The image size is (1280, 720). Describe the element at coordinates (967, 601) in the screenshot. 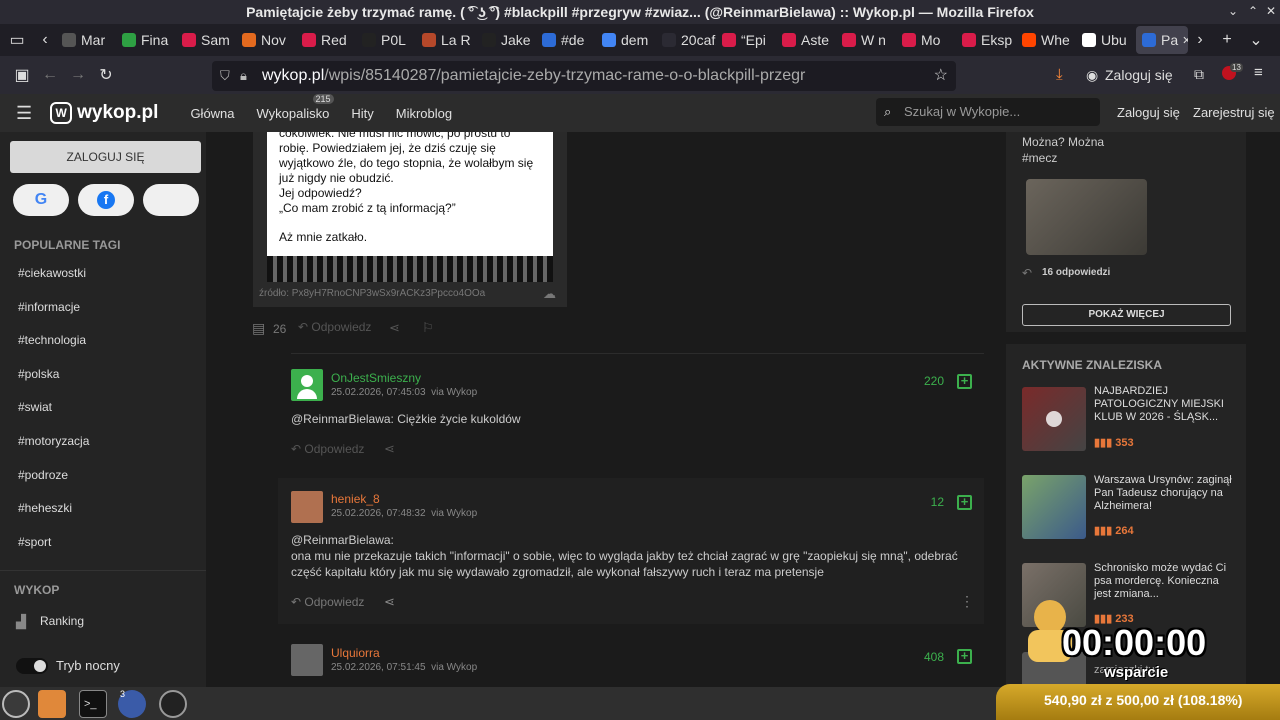

I see `more-options-icon: ⋮` at that location.